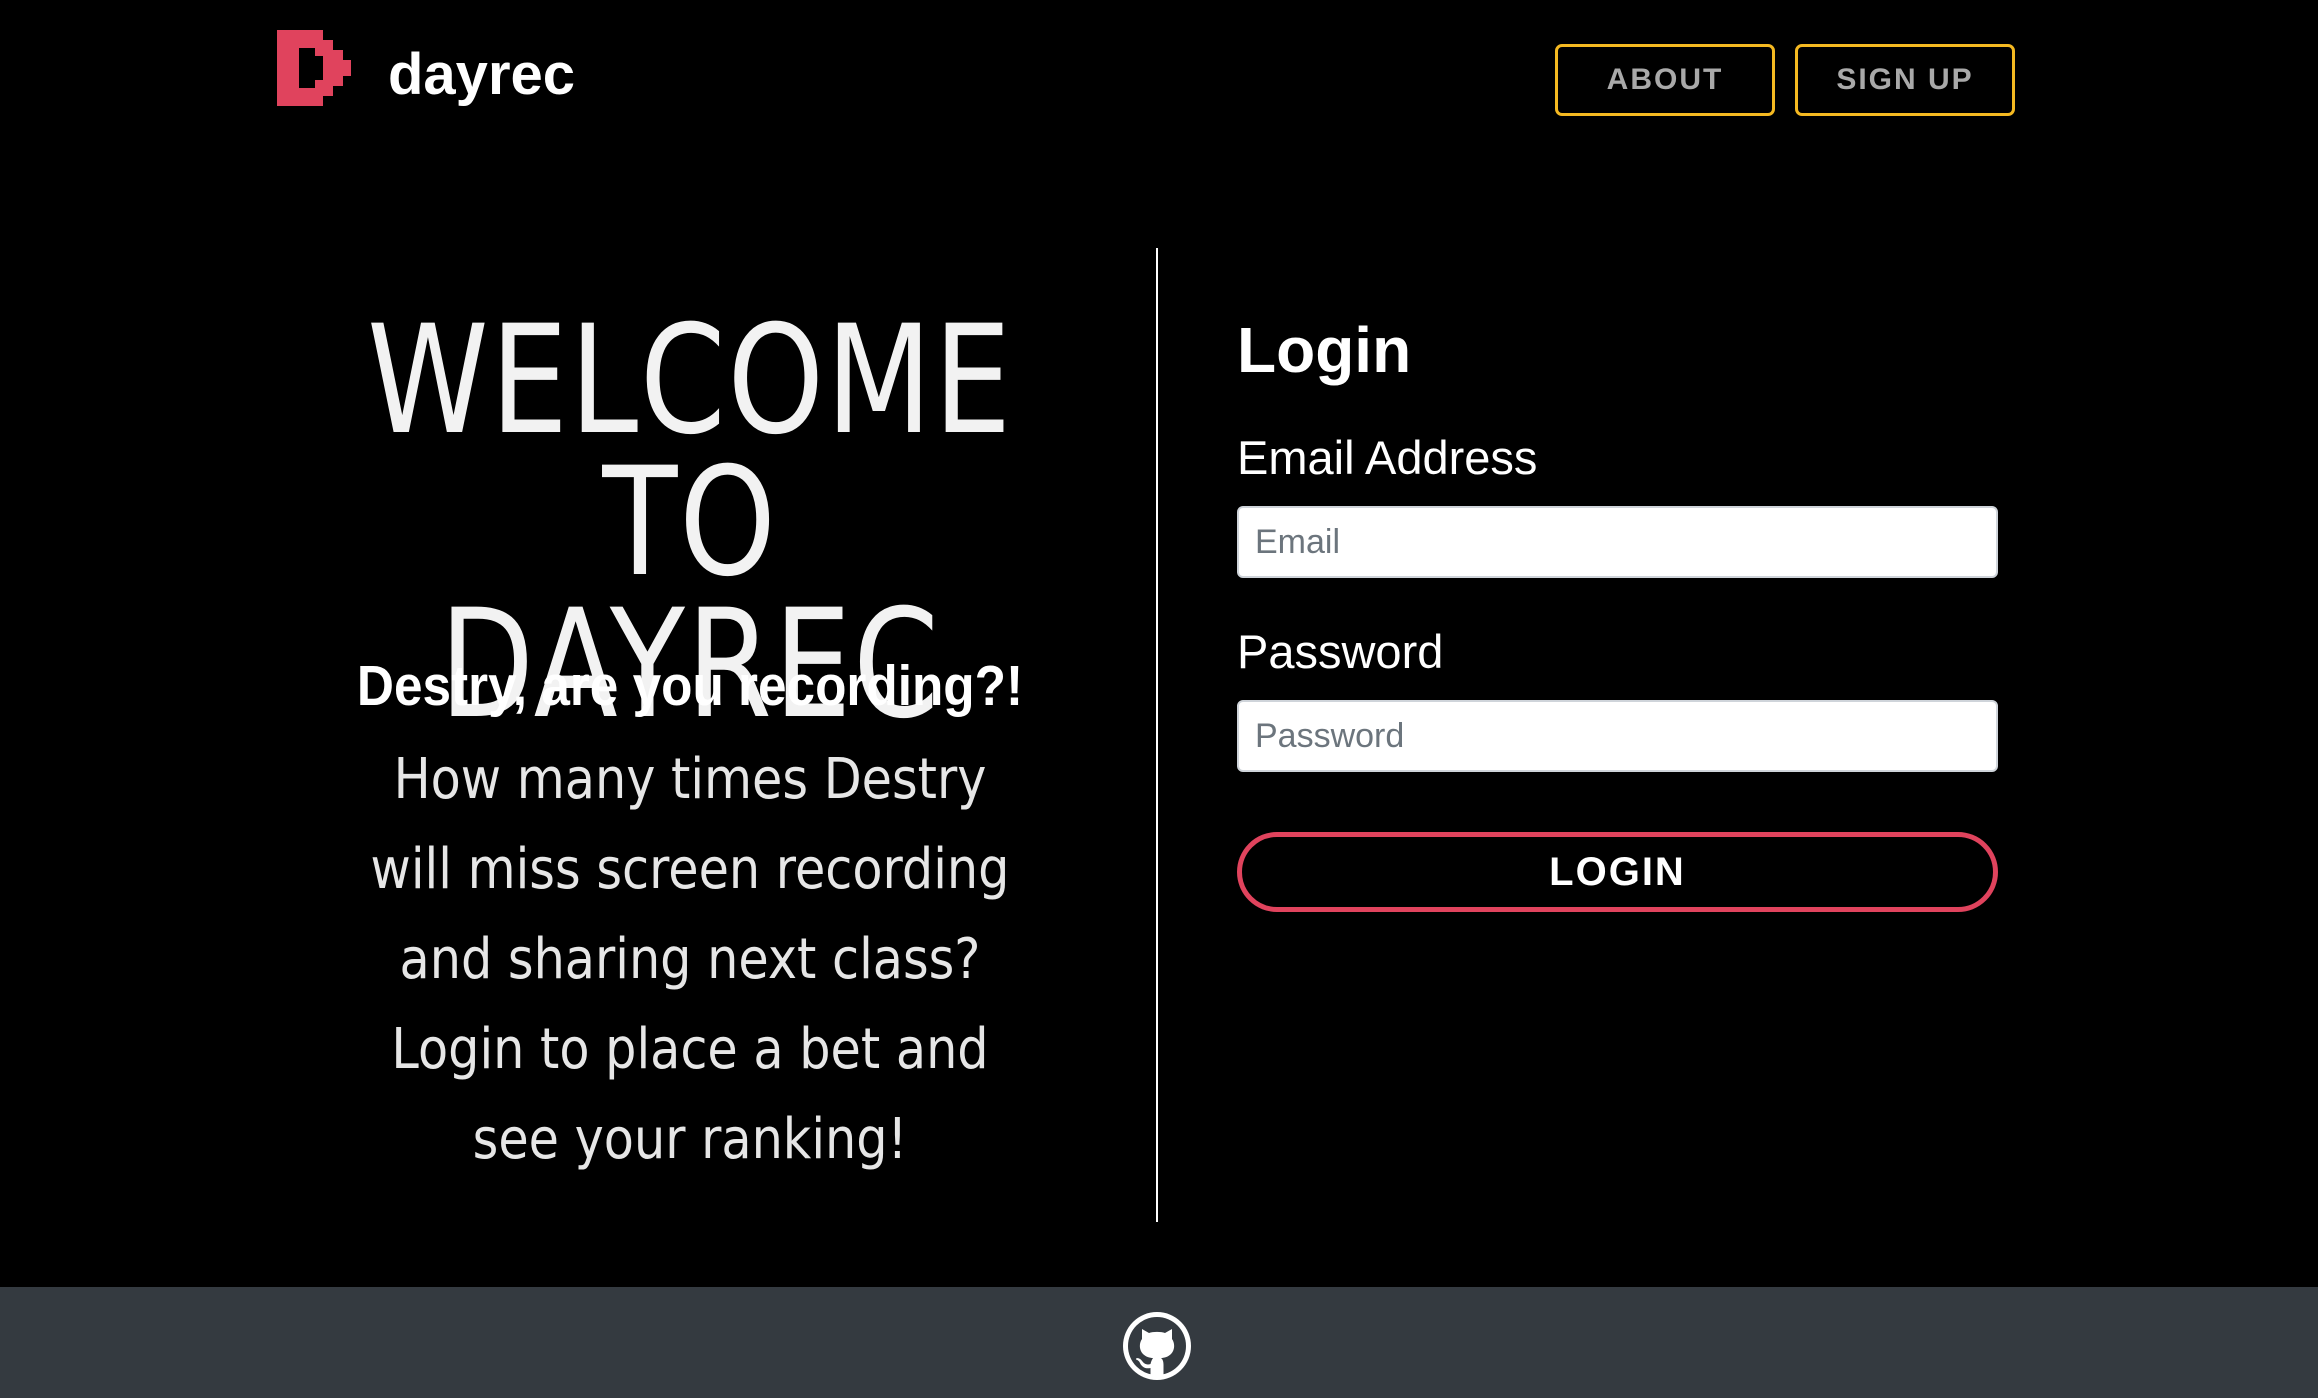  Describe the element at coordinates (690, 686) in the screenshot. I see `tagline: Destry, are you recording?!` at that location.